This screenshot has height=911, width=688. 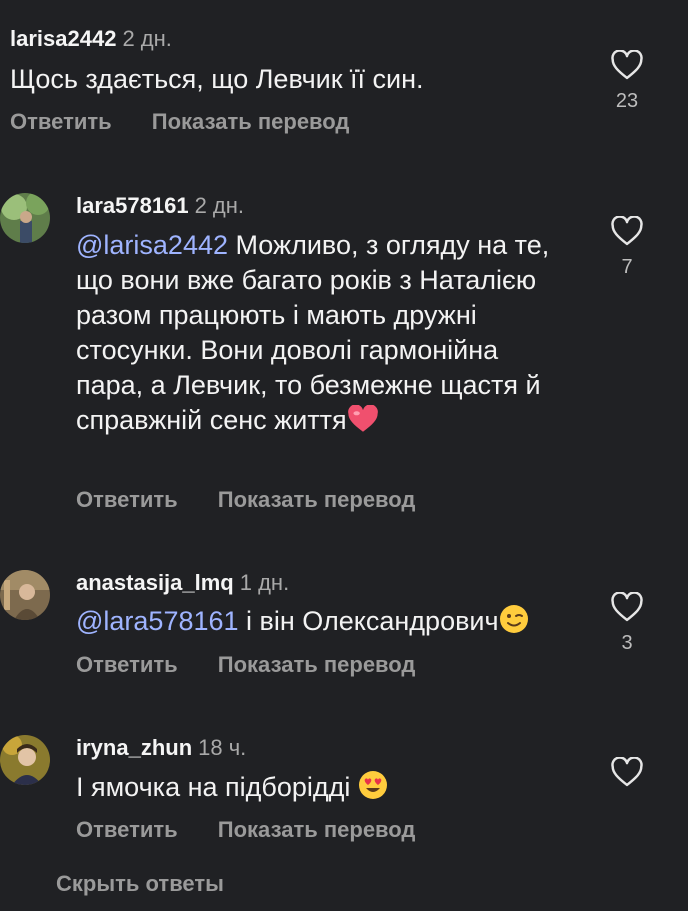 I want to click on like-button: 3, so click(x=627, y=623).